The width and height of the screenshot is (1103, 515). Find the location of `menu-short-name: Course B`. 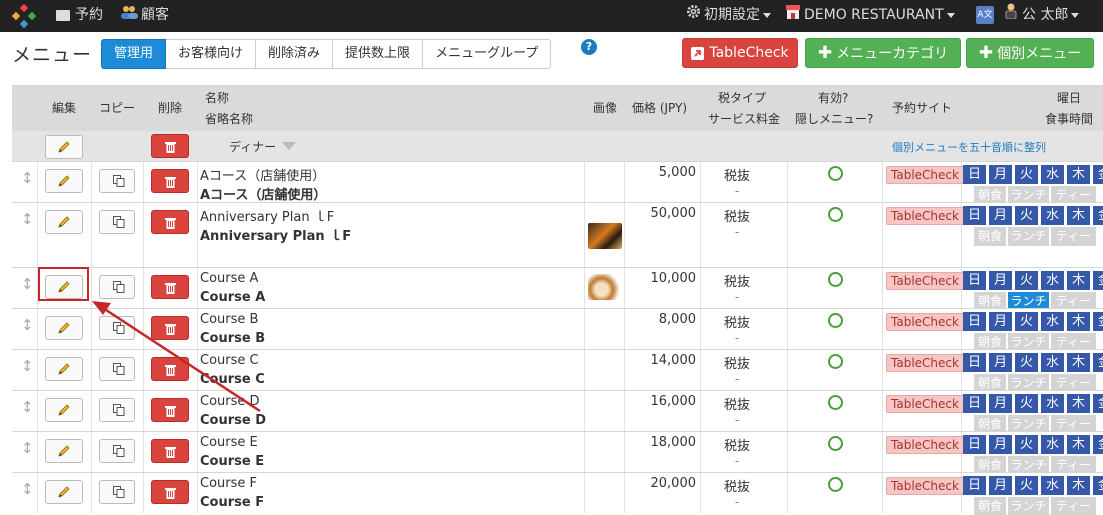

menu-short-name: Course B is located at coordinates (233, 338).